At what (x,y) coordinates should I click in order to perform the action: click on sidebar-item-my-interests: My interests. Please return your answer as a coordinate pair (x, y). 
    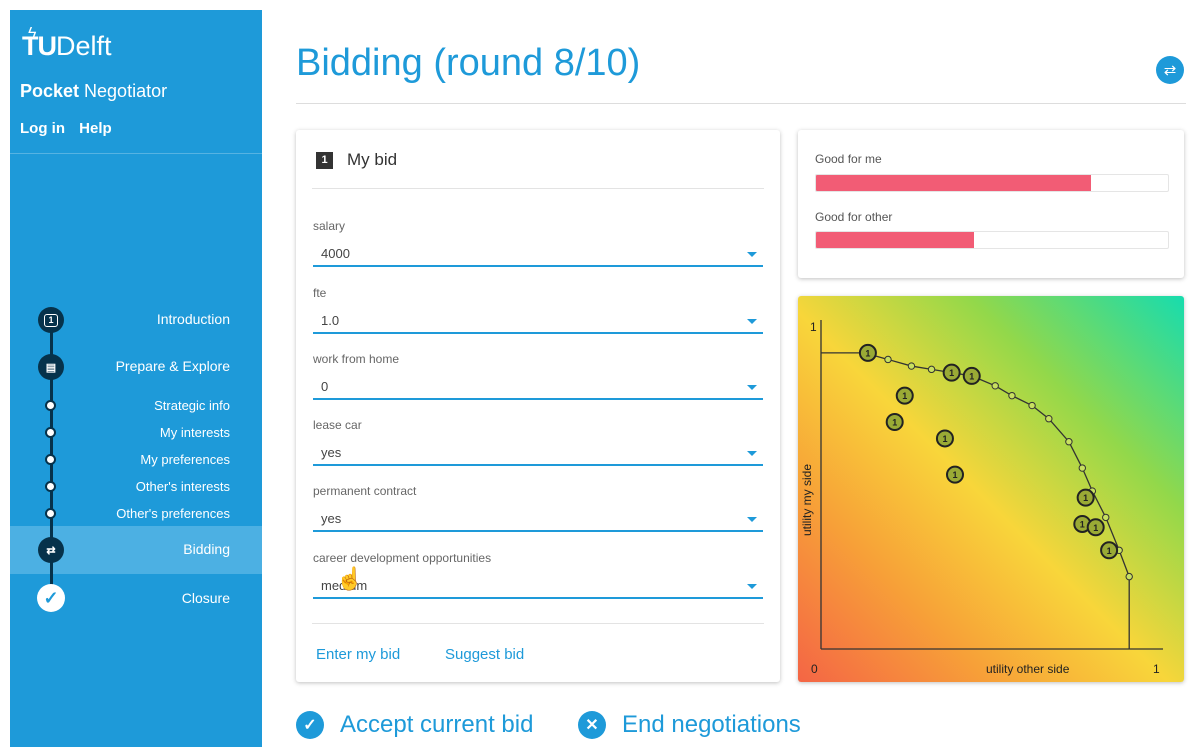
    Looking at the image, I should click on (195, 432).